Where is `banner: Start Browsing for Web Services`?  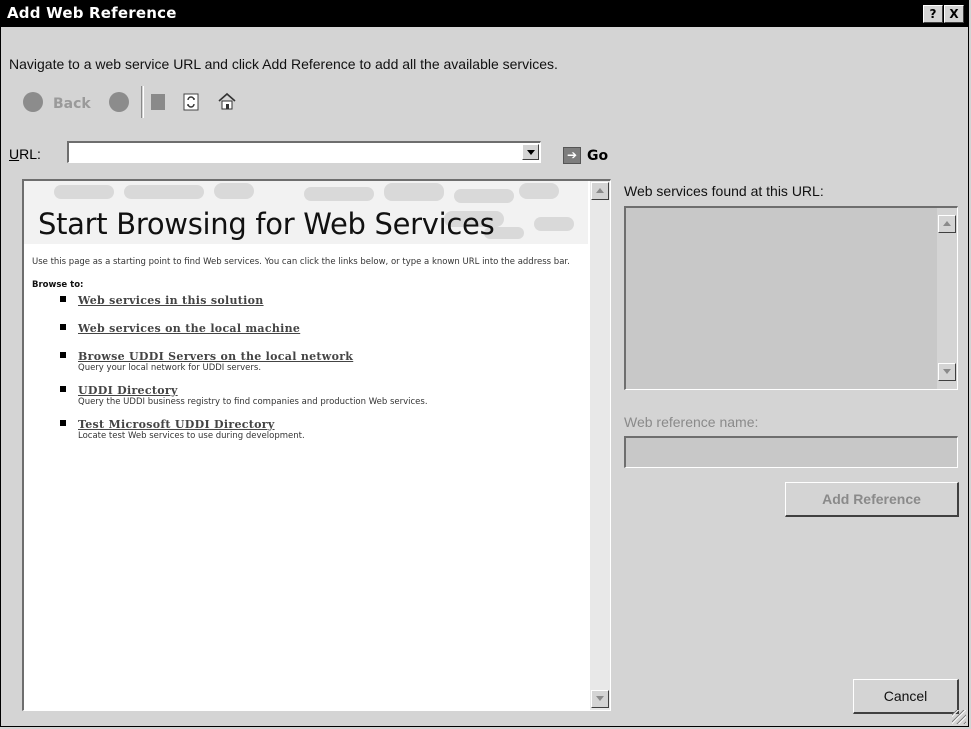
banner: Start Browsing for Web Services is located at coordinates (306, 212).